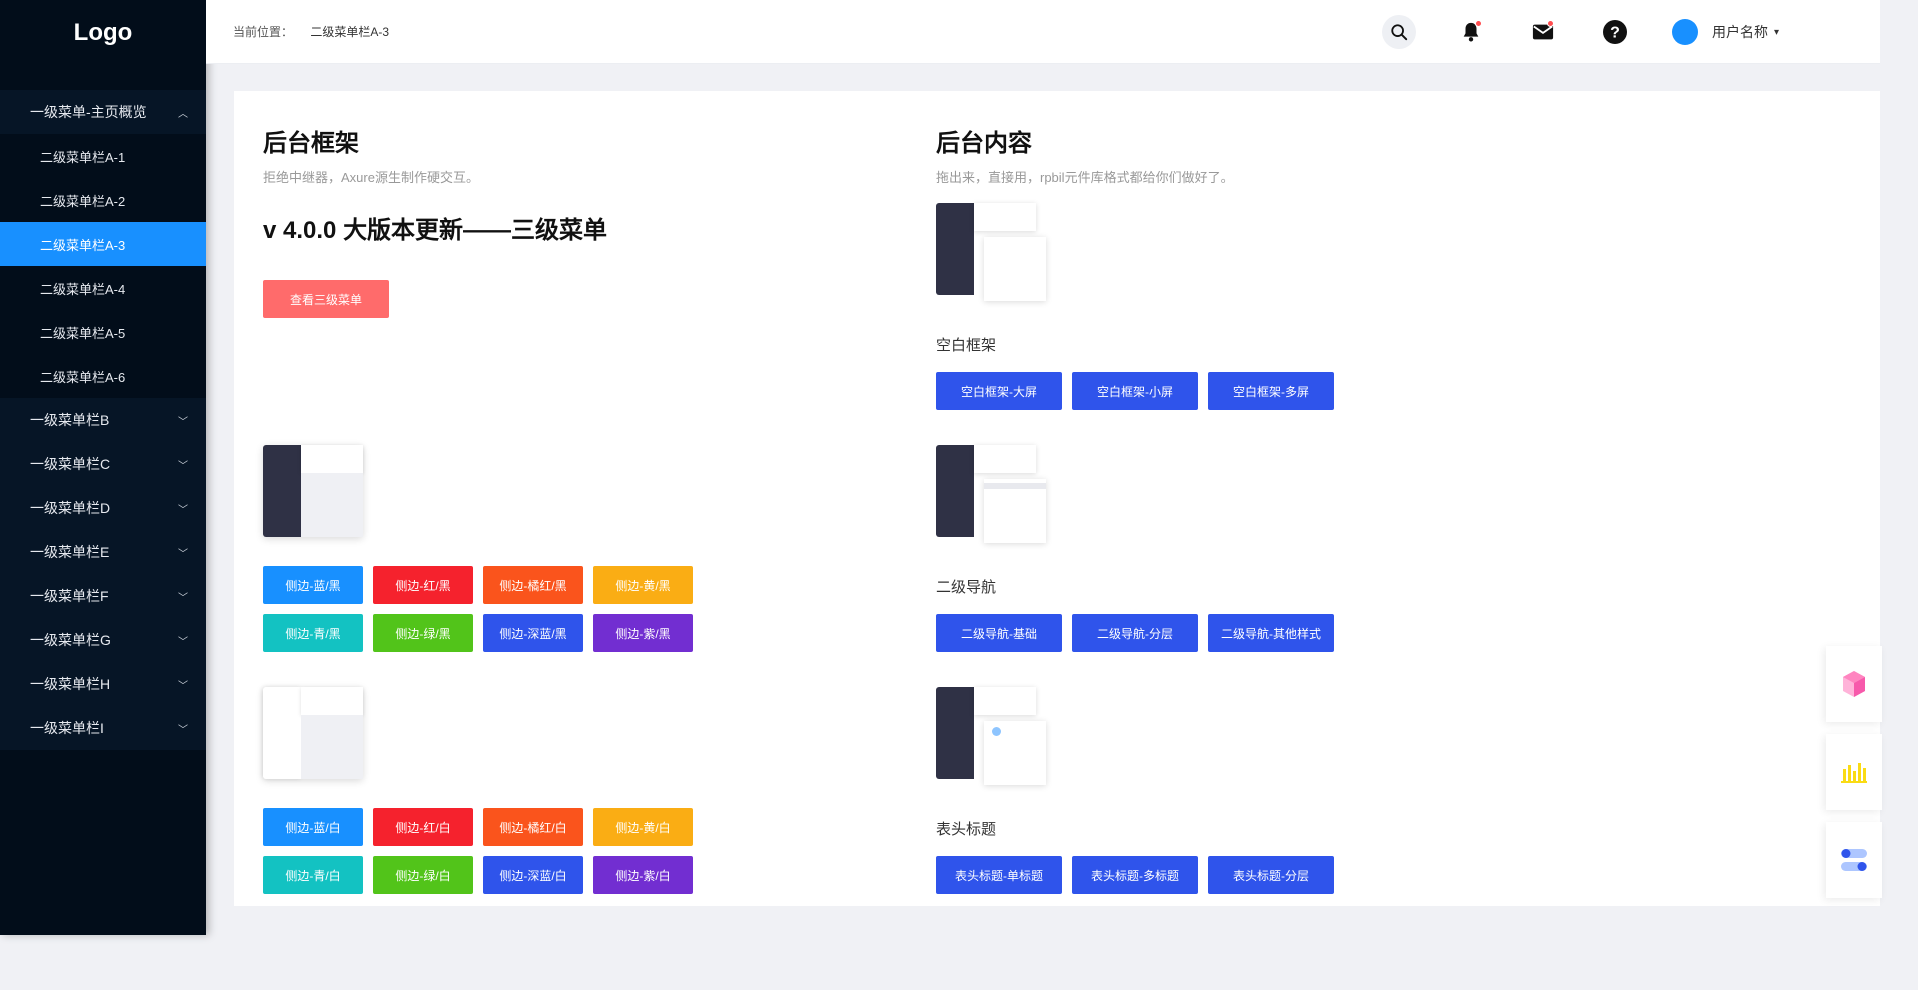 The width and height of the screenshot is (1918, 990). What do you see at coordinates (966, 587) in the screenshot?
I see `secondary-nav-label: 二级导航` at bounding box center [966, 587].